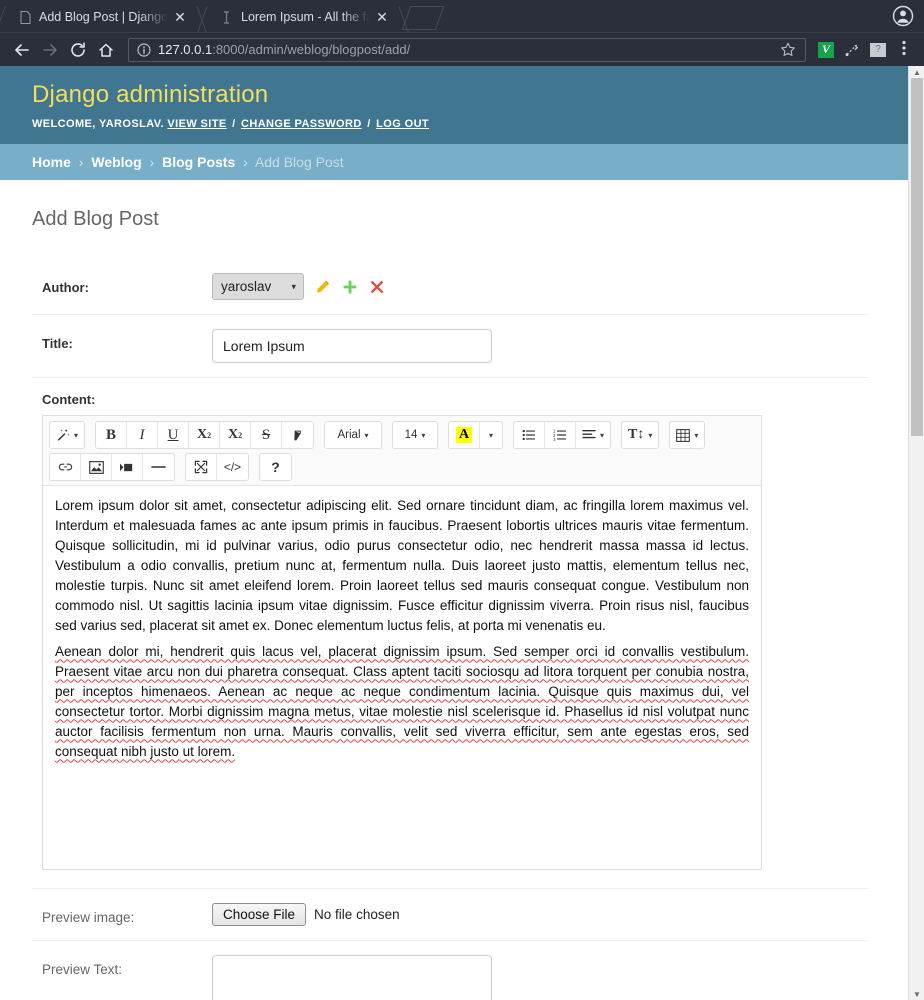 The width and height of the screenshot is (924, 1000). Describe the element at coordinates (561, 435) in the screenshot. I see `ordered-list-button: 123` at that location.